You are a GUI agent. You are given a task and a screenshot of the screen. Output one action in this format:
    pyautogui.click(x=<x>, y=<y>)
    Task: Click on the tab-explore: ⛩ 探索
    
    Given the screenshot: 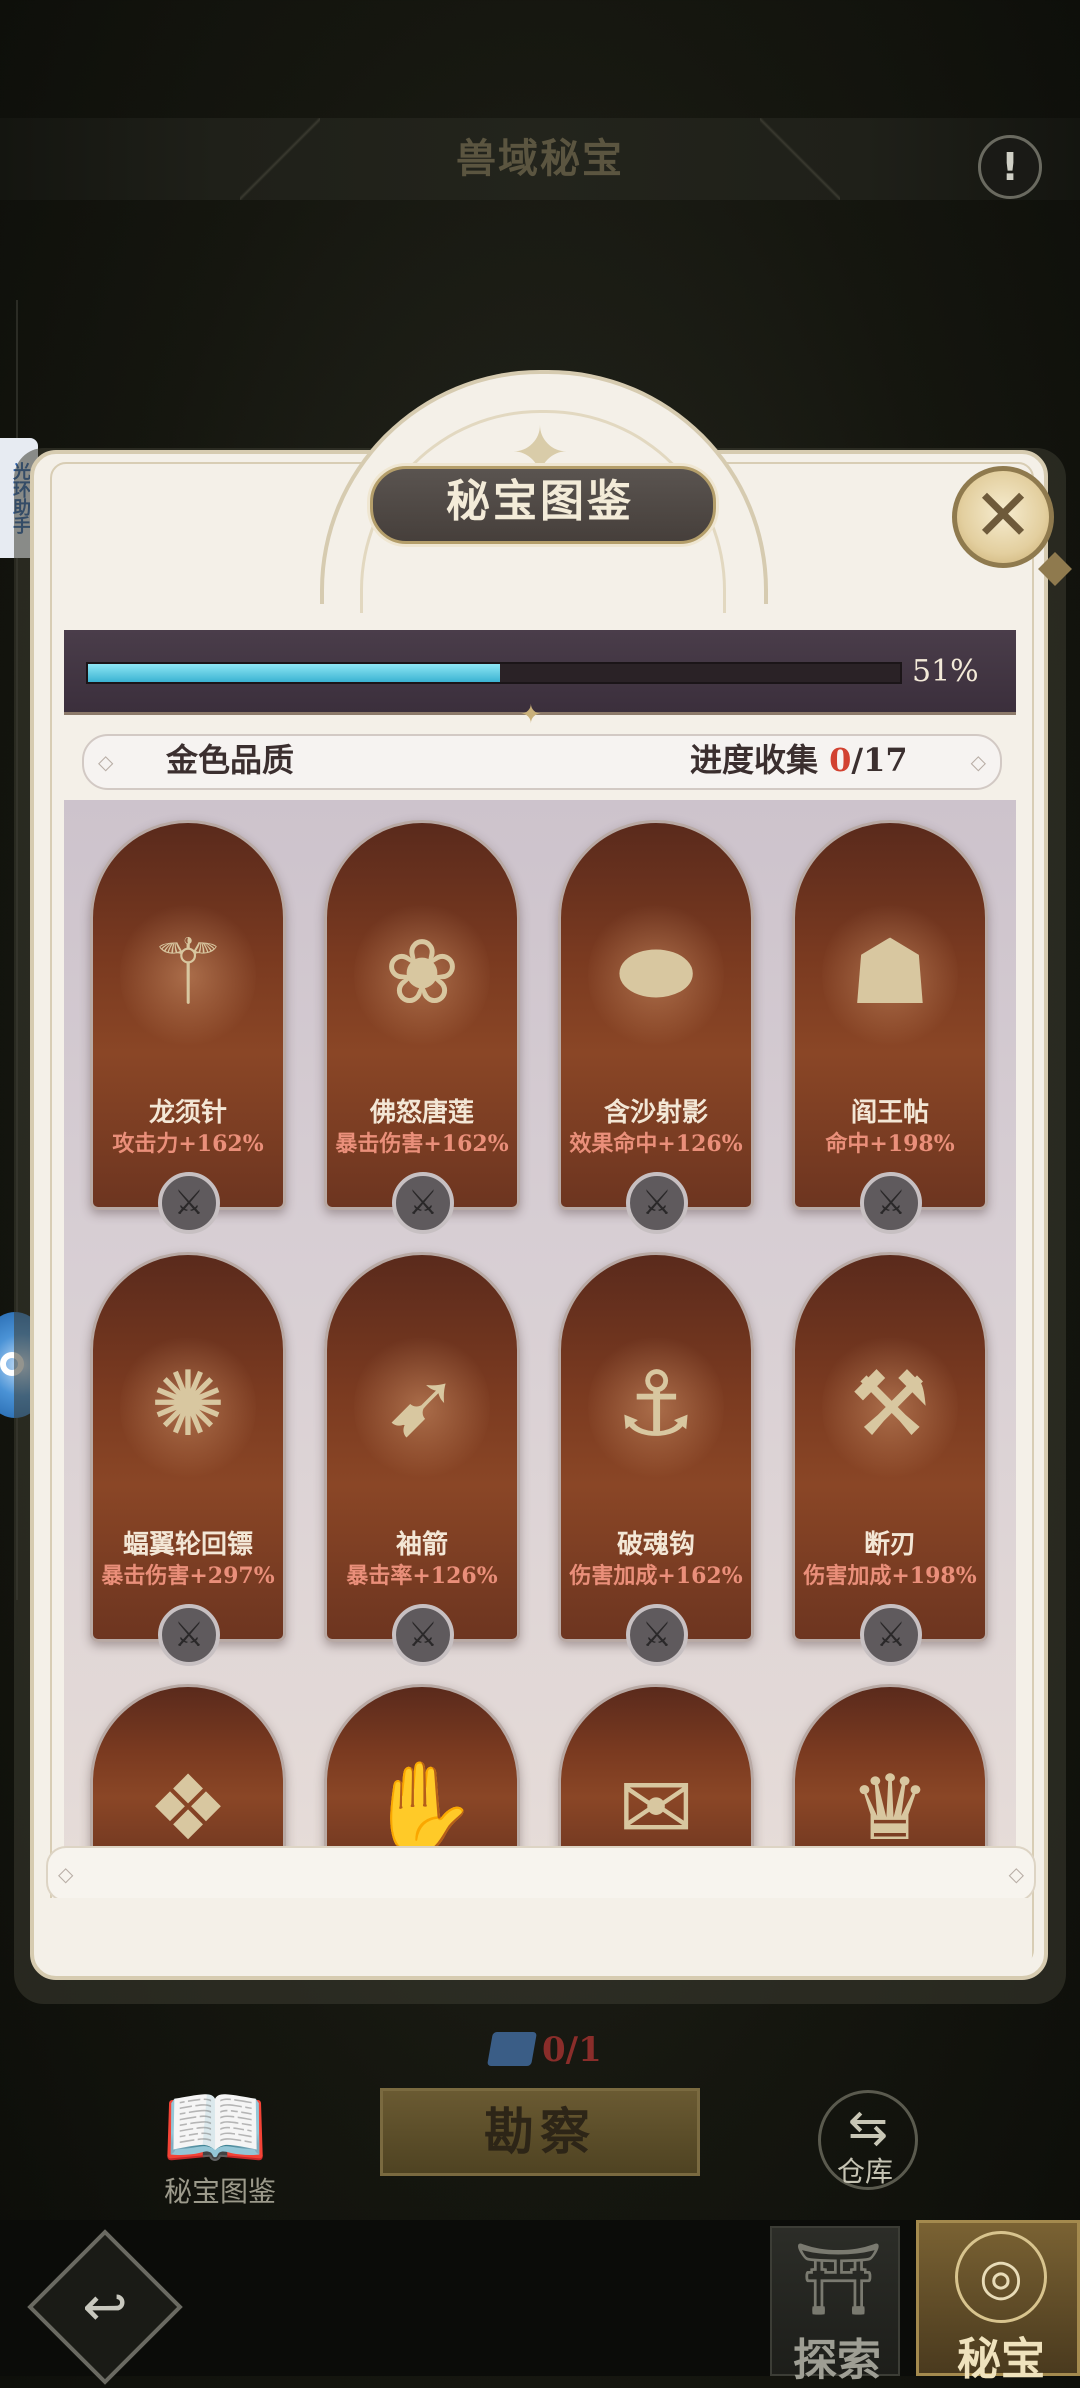 What is the action you would take?
    pyautogui.click(x=835, y=2306)
    